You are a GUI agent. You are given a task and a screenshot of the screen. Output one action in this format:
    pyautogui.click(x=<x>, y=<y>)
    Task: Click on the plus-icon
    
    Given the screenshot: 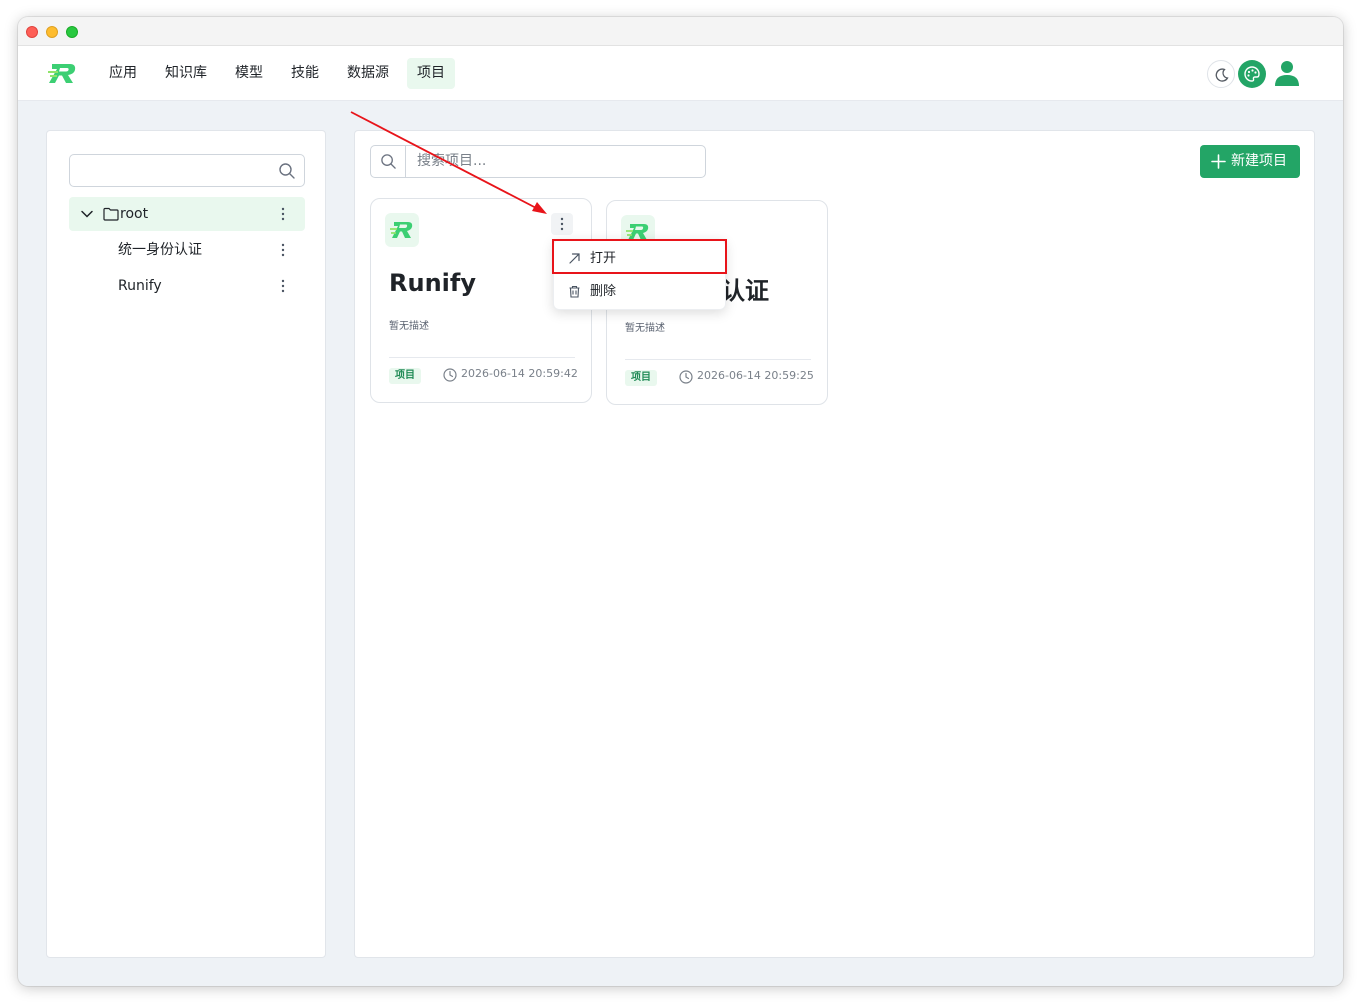 What is the action you would take?
    pyautogui.click(x=1218, y=161)
    